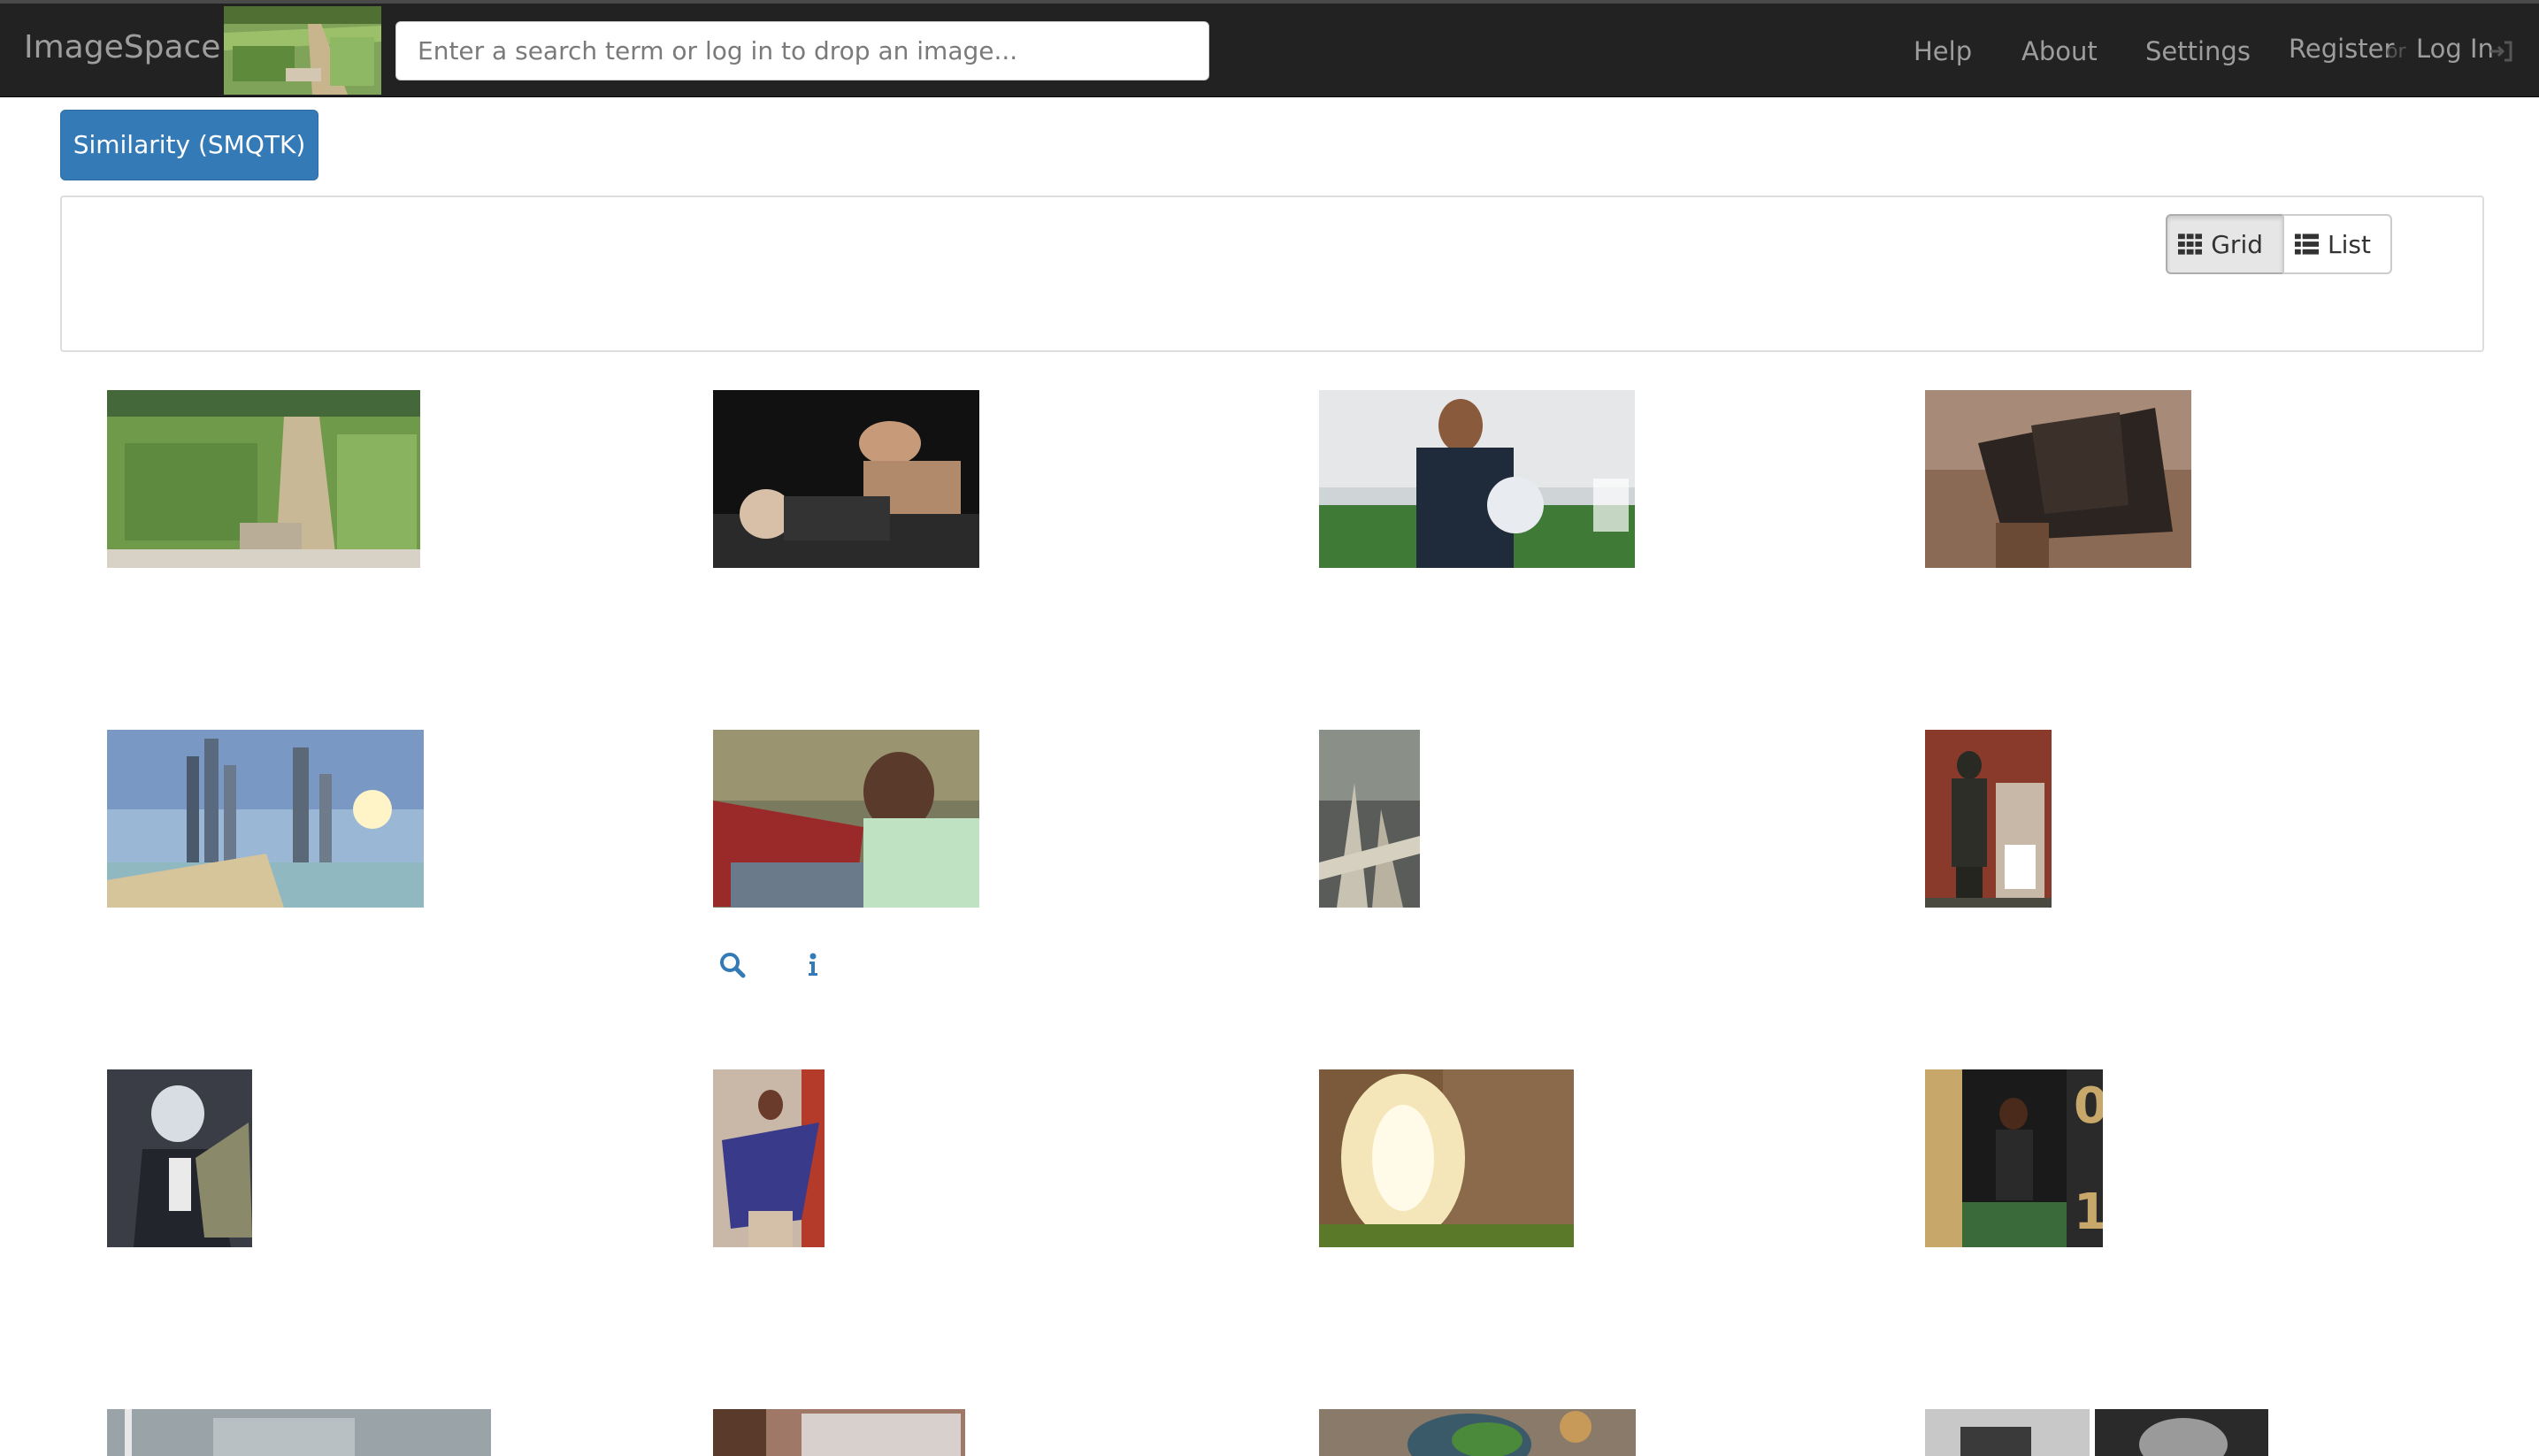 This screenshot has width=2539, height=1456. I want to click on svg-text: 1, so click(2088, 1212).